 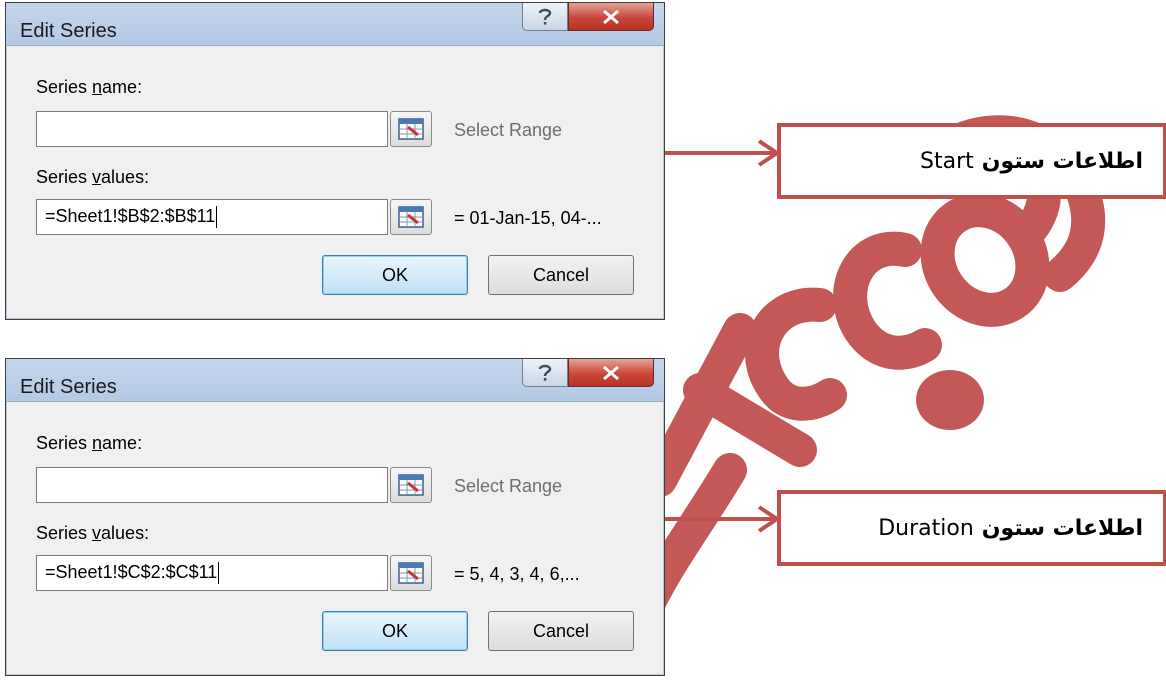 What do you see at coordinates (947, 161) in the screenshot?
I see `callout-english: Start` at bounding box center [947, 161].